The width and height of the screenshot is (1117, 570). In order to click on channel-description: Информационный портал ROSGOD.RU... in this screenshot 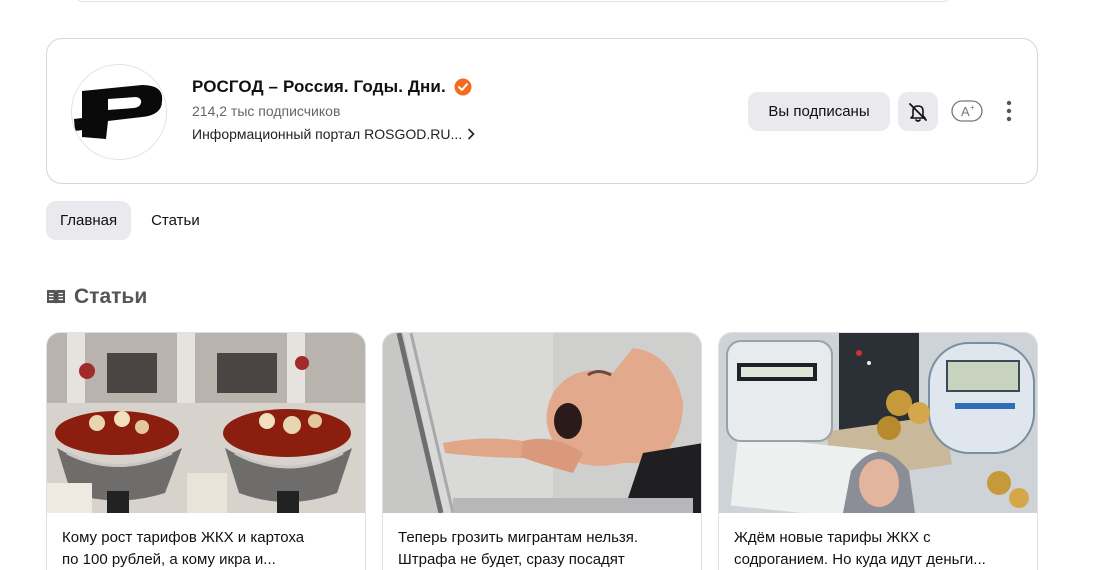, I will do `click(327, 134)`.